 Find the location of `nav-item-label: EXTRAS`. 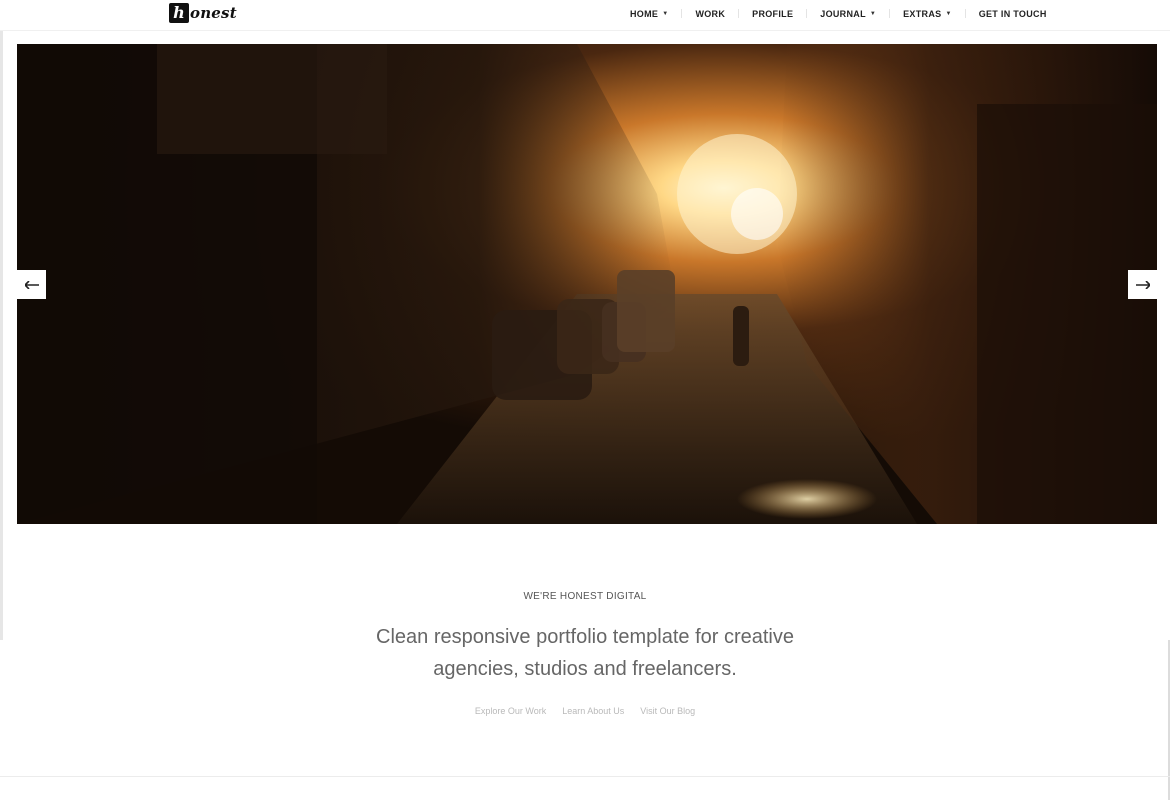

nav-item-label: EXTRAS is located at coordinates (922, 13).